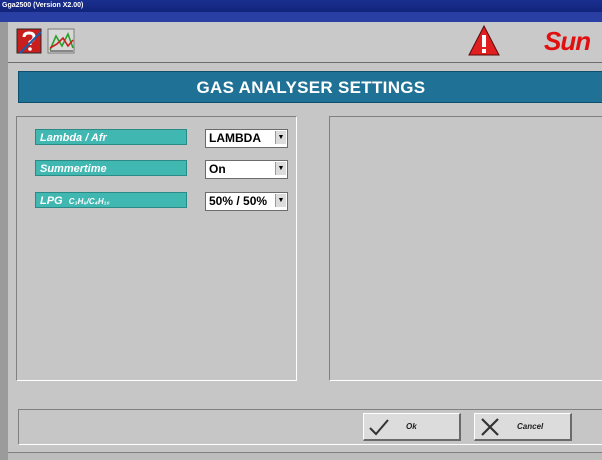 The image size is (602, 460). I want to click on page-header: GAS ANALYSER SETTINGS, so click(310, 87).